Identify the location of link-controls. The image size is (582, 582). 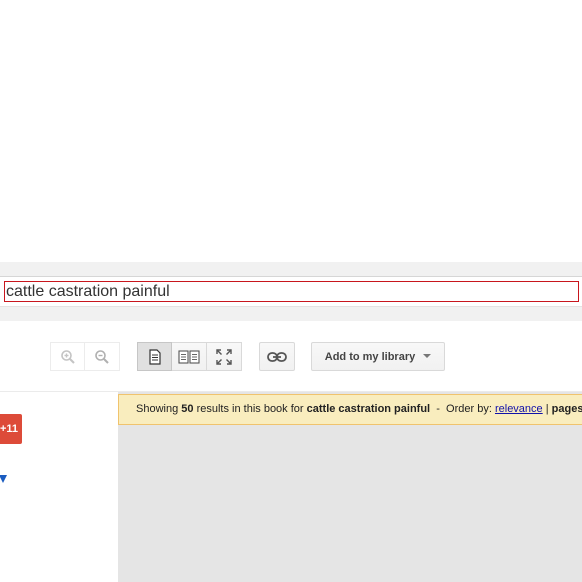
(277, 356).